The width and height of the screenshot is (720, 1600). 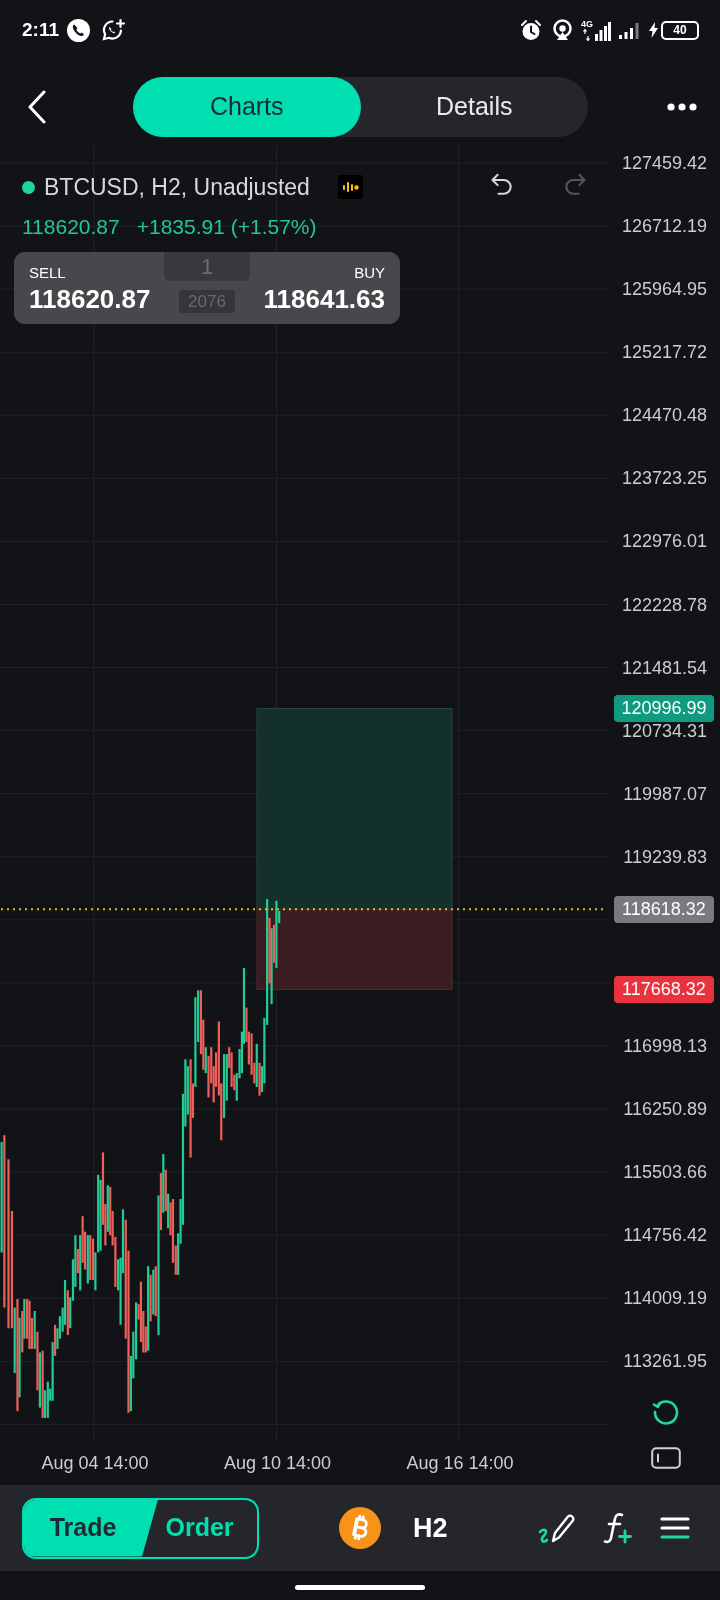 What do you see at coordinates (665, 1298) in the screenshot?
I see `price-axis-label: 114009.19` at bounding box center [665, 1298].